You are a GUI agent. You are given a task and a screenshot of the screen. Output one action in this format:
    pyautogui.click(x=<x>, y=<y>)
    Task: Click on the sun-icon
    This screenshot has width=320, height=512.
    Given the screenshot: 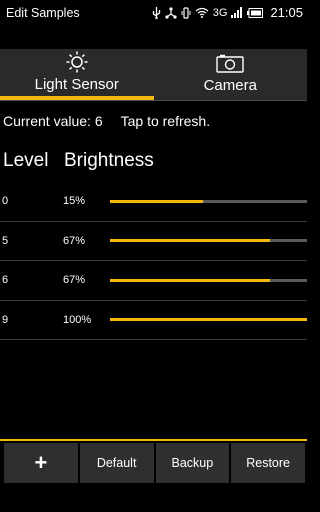 What is the action you would take?
    pyautogui.click(x=77, y=62)
    